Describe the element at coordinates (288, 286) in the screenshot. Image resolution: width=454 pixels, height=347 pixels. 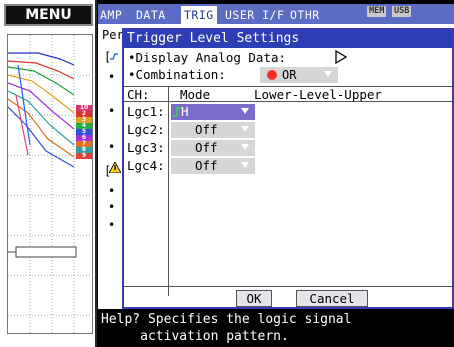
I see `button-row-divider` at that location.